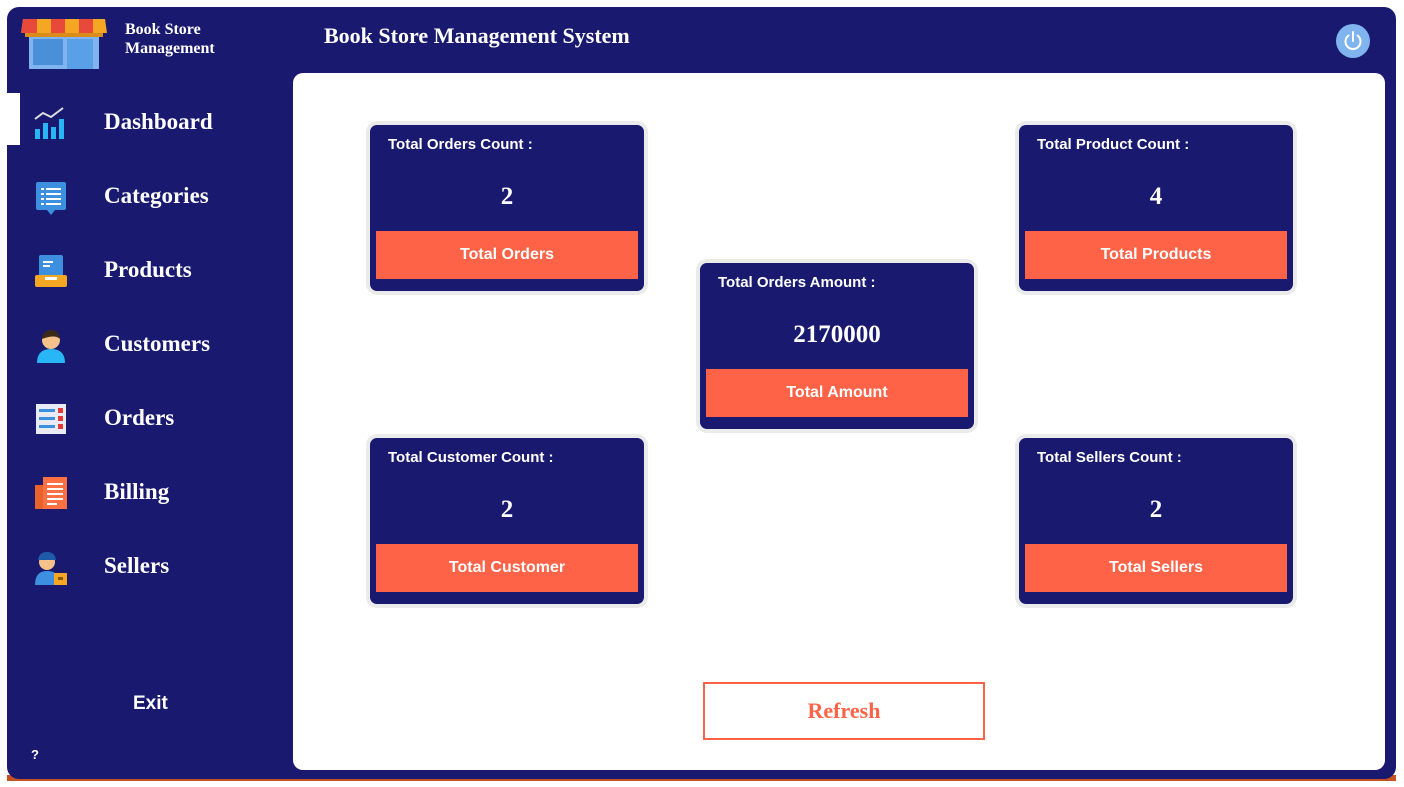  I want to click on sidebar-item-customers: Customers, so click(147, 345).